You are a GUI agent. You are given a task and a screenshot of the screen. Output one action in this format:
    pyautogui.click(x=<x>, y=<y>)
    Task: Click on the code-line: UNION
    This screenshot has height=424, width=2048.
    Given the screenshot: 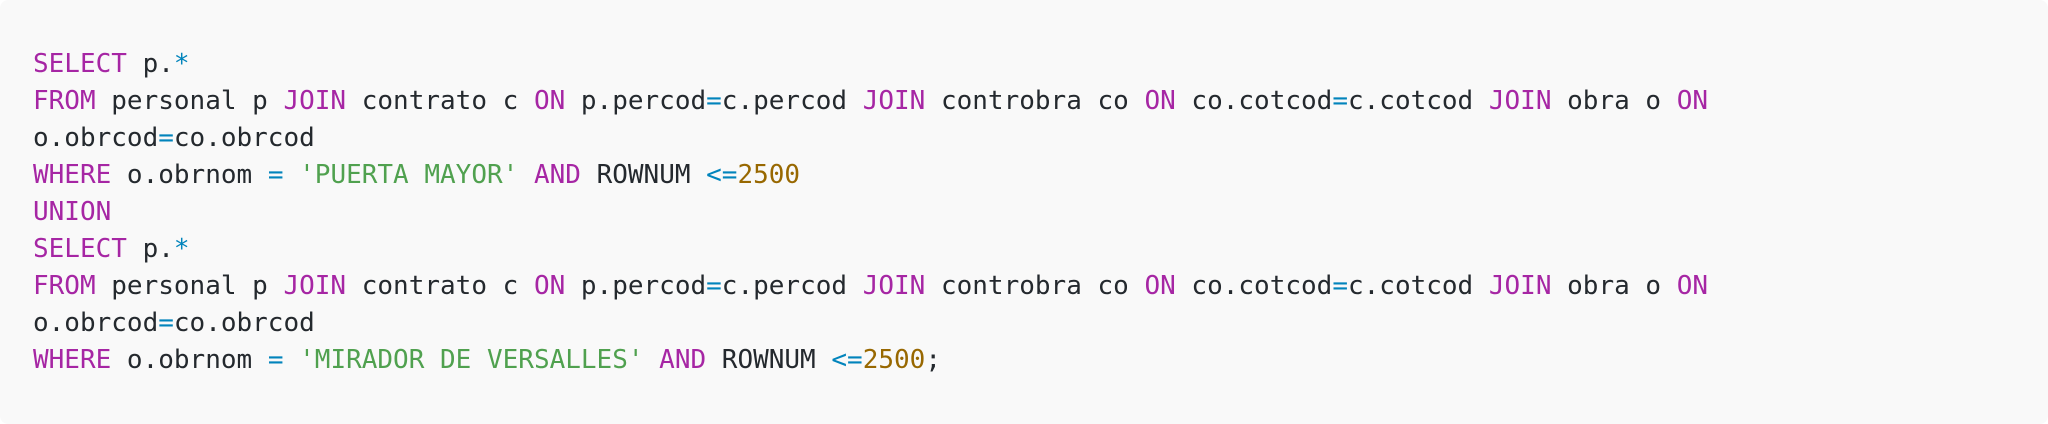 What is the action you would take?
    pyautogui.click(x=1024, y=212)
    